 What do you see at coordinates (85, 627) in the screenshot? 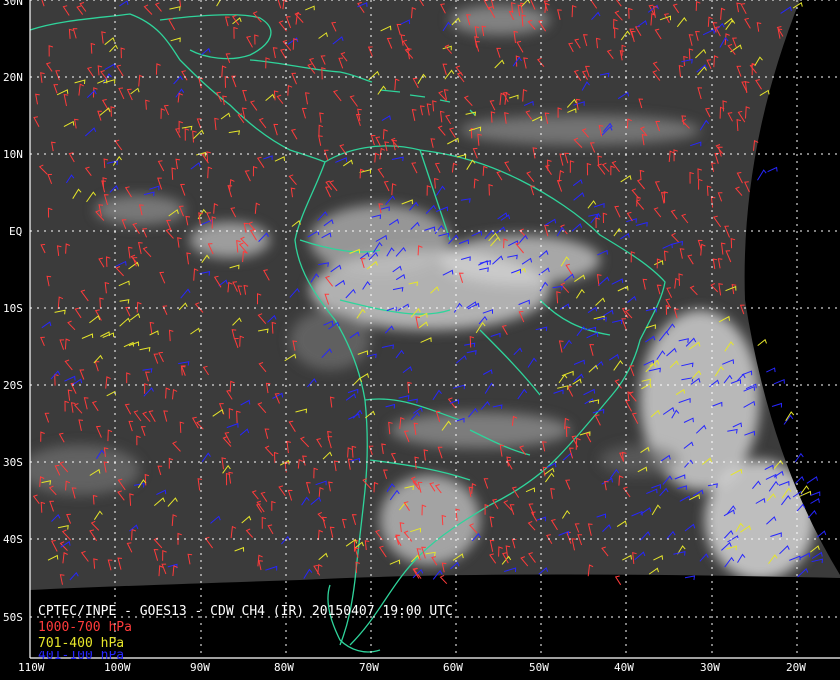
I see `legend-low-level: 1000-700 hPa` at bounding box center [85, 627].